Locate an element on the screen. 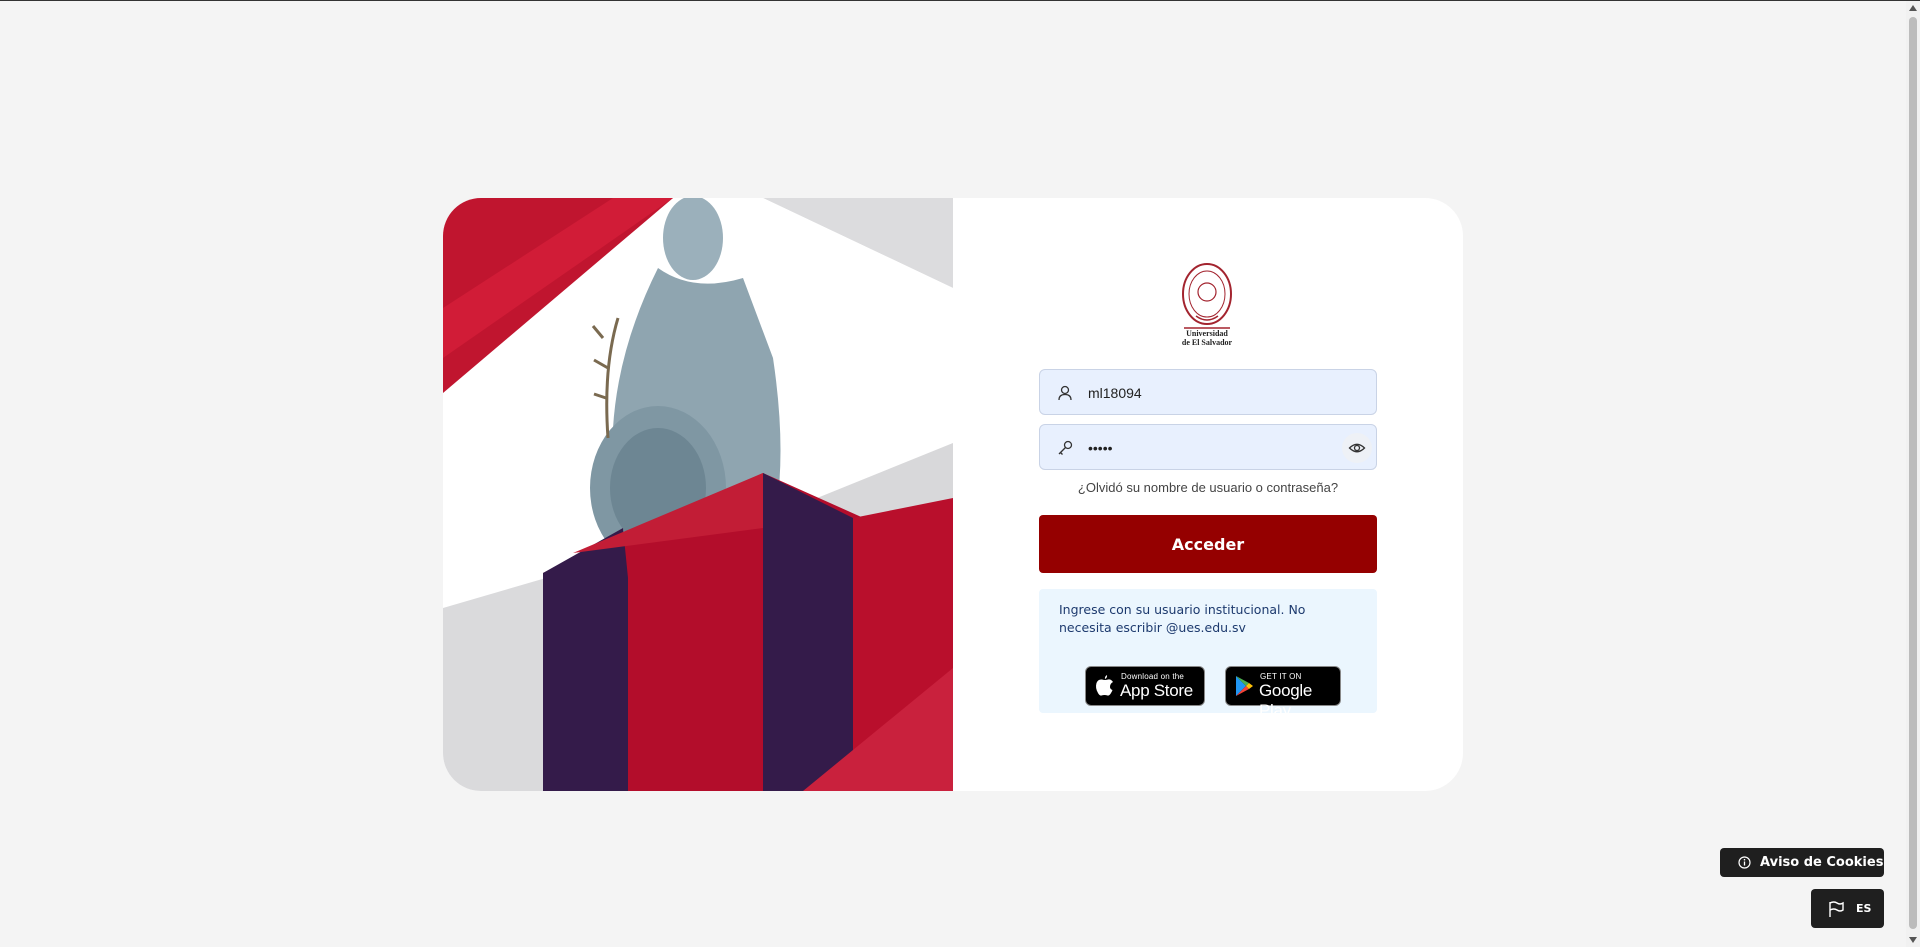 The height and width of the screenshot is (947, 1920). user-icon is located at coordinates (1065, 393).